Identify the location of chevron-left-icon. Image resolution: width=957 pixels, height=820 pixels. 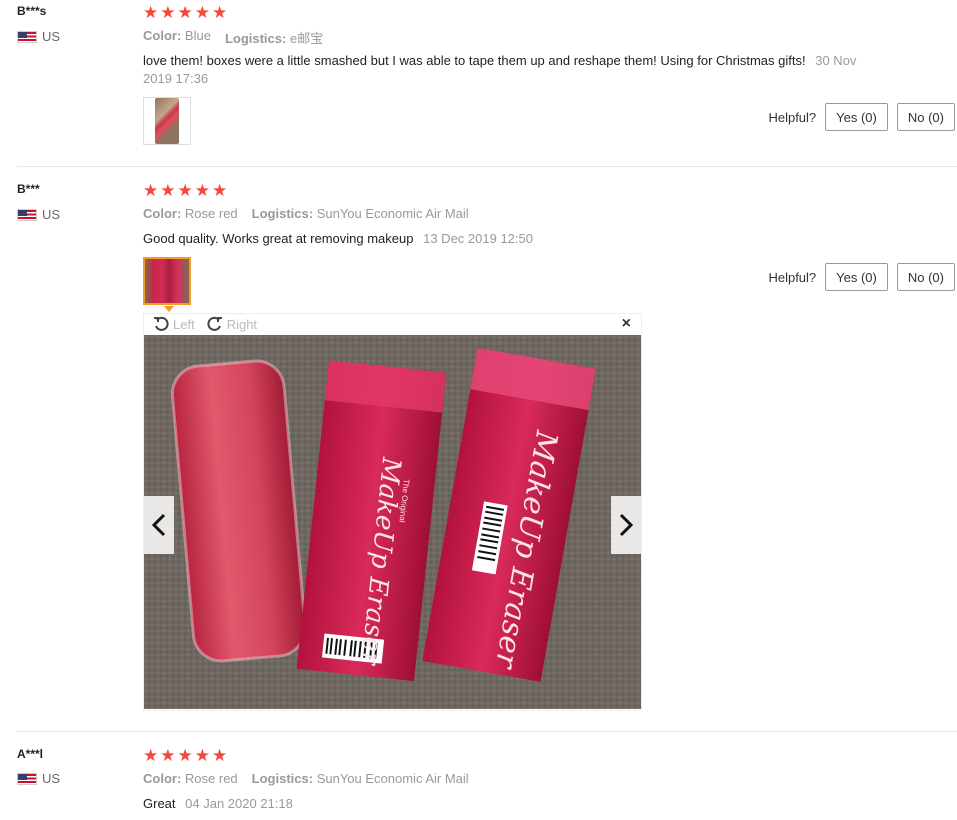
(159, 525).